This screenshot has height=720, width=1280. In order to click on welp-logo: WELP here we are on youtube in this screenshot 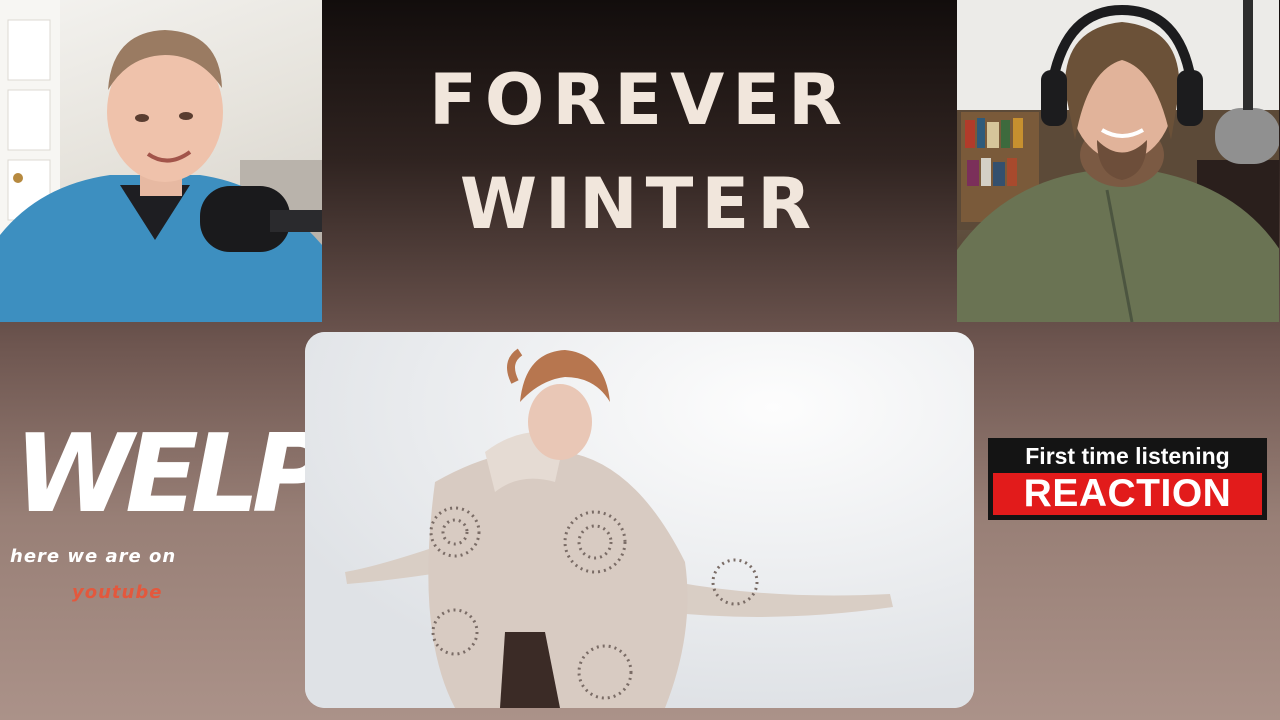, I will do `click(165, 510)`.